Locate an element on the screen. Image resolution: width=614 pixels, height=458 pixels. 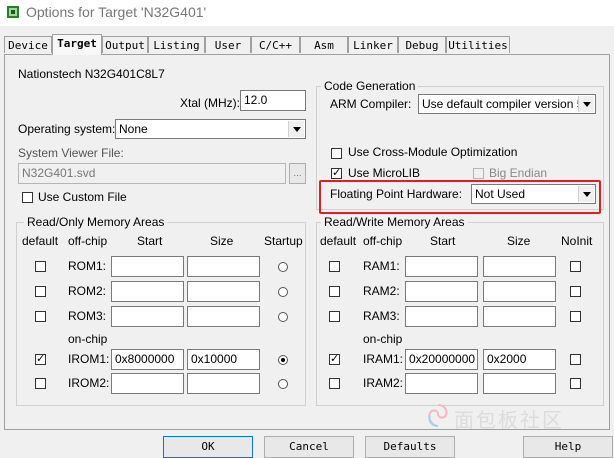
irom2-label: IROM2: is located at coordinates (89, 383).